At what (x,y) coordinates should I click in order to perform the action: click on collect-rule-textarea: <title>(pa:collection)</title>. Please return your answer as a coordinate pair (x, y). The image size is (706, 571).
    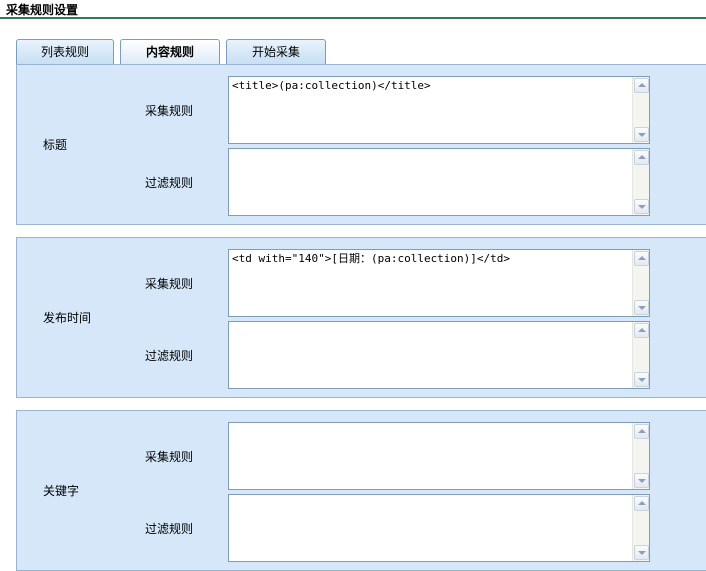
    Looking at the image, I should click on (430, 110).